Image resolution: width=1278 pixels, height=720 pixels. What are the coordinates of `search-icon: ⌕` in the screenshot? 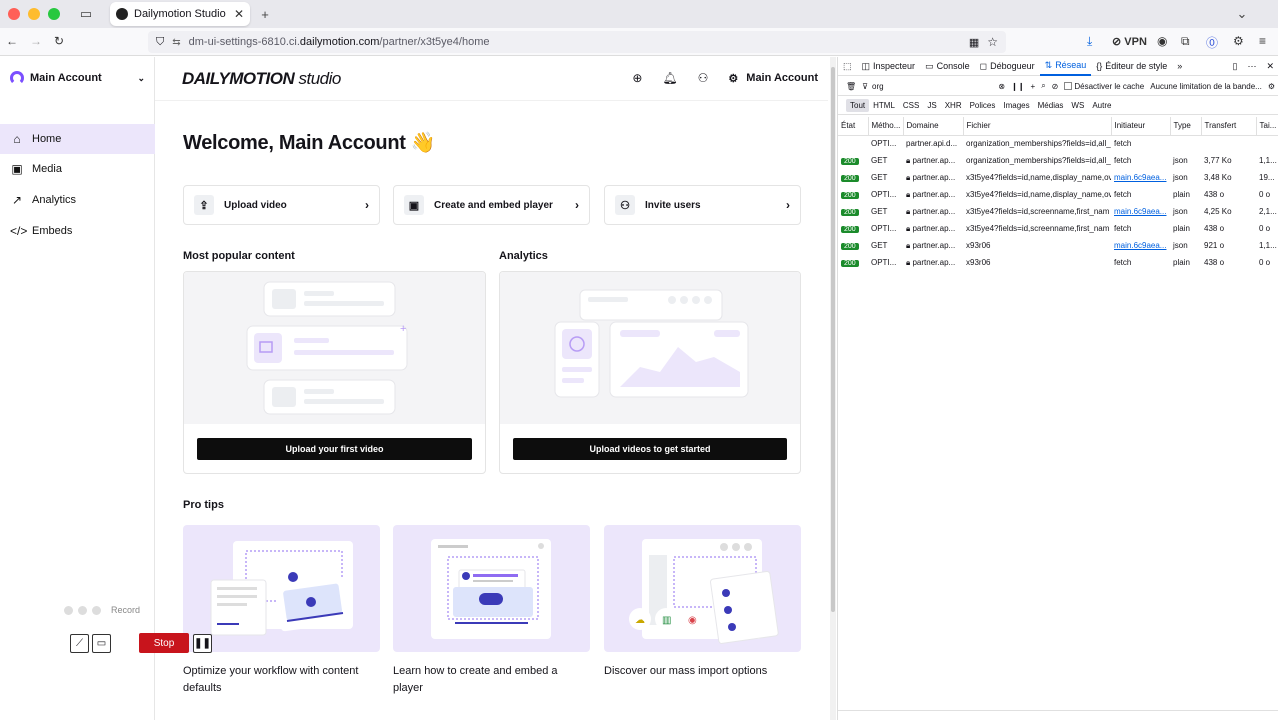 It's located at (1043, 86).